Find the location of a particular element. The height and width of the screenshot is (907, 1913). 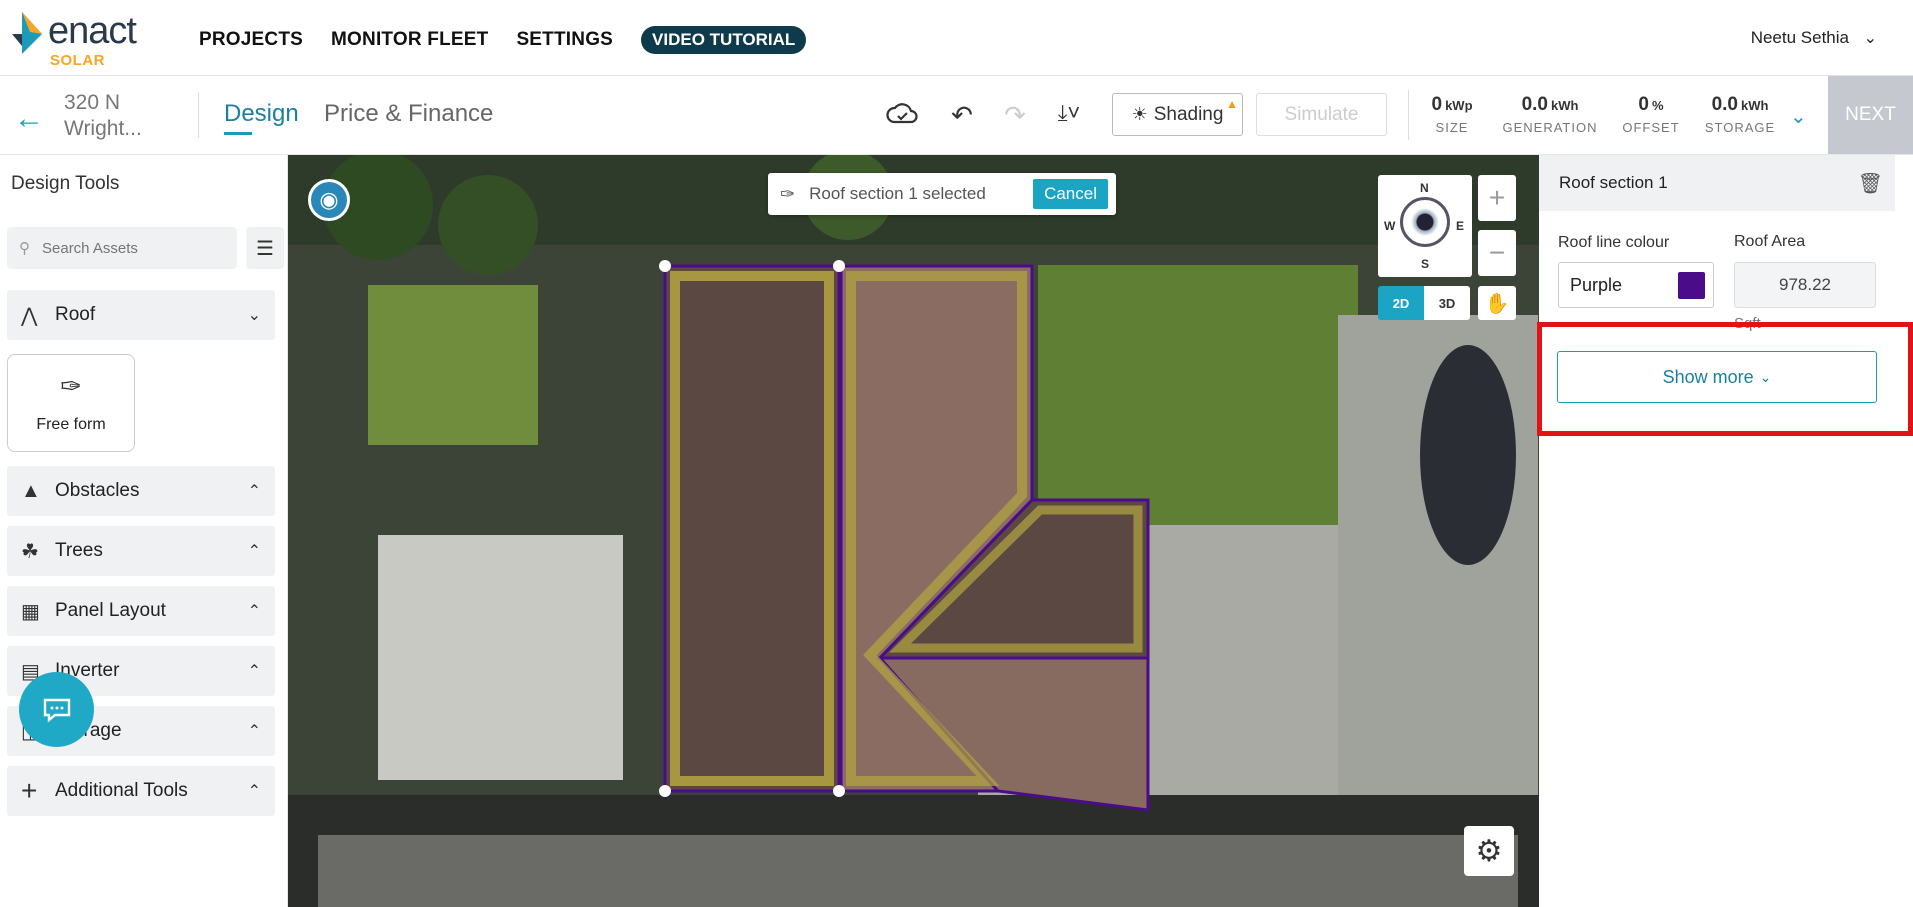

stat-storage-label: STORAGE is located at coordinates (1740, 127).